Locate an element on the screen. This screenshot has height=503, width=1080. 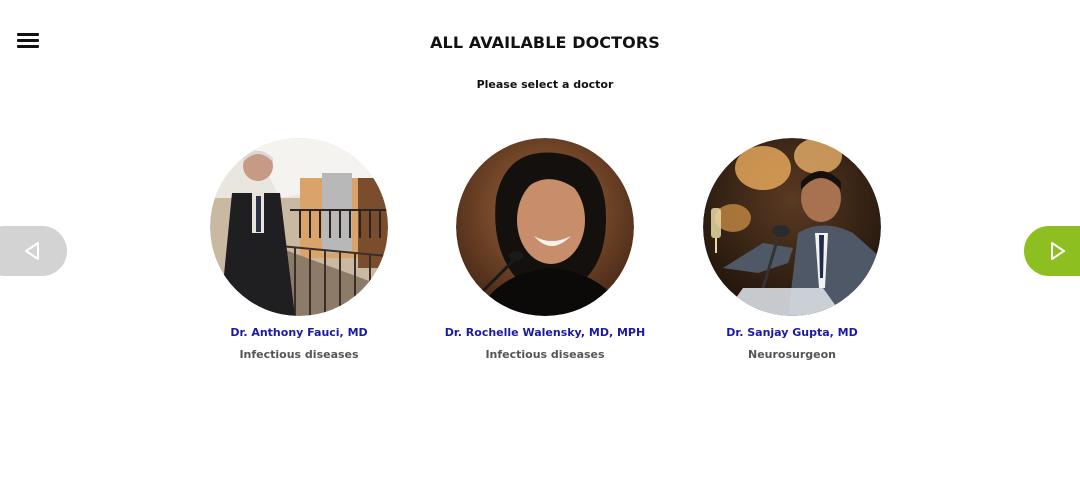
page-subtitle: Please select a doctor is located at coordinates (545, 84).